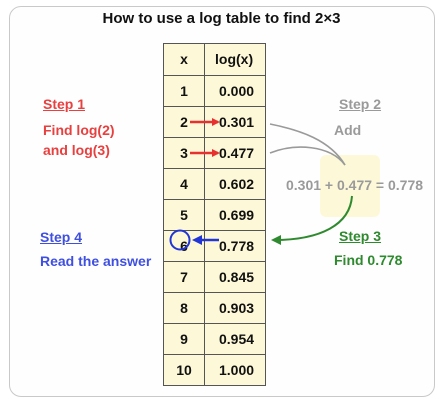 The width and height of the screenshot is (443, 403). Describe the element at coordinates (180, 240) in the screenshot. I see `answer-circle` at that location.